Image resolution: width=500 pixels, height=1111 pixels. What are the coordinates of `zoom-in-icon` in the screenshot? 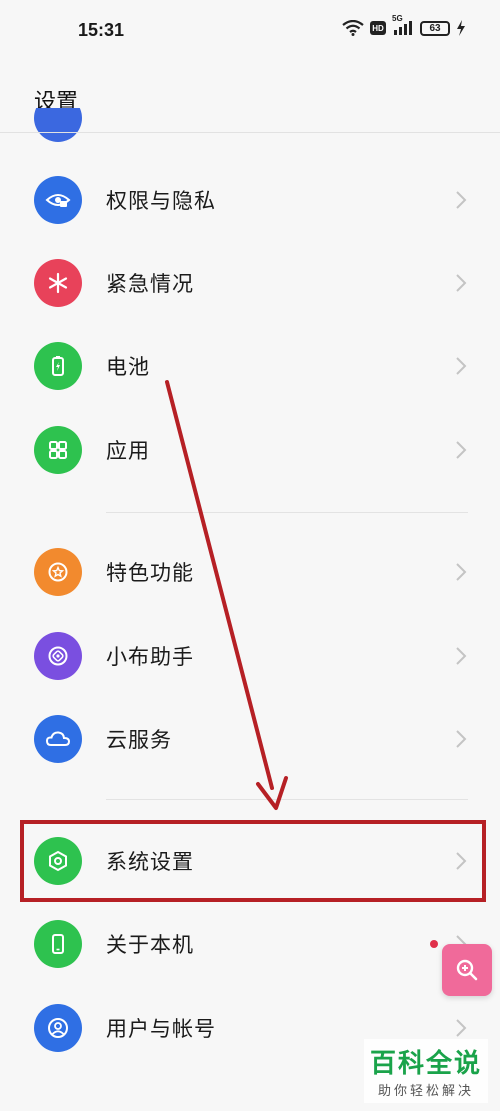 It's located at (467, 970).